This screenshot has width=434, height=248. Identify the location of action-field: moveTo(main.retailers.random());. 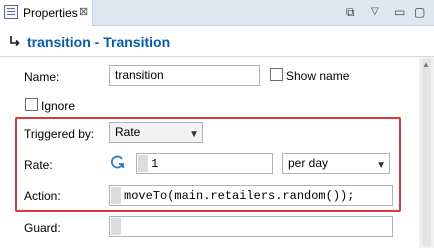
(251, 195).